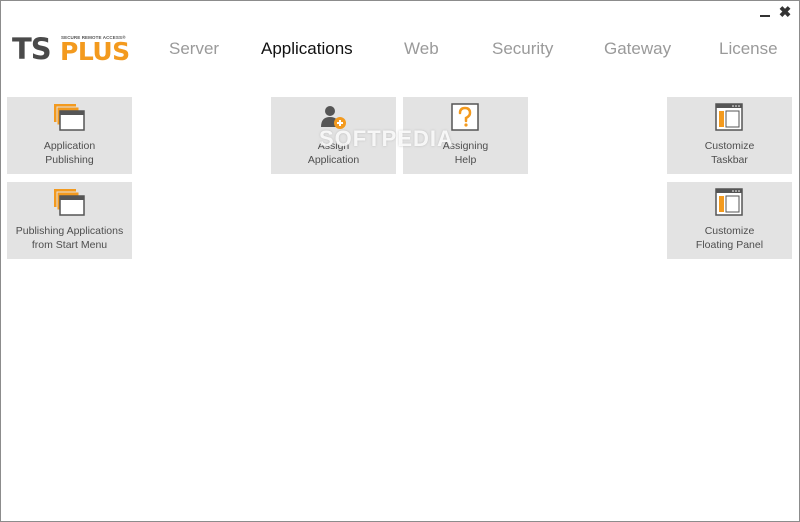 The height and width of the screenshot is (522, 800). What do you see at coordinates (69, 231) in the screenshot?
I see `tile-label-line1: Publishing Applications` at bounding box center [69, 231].